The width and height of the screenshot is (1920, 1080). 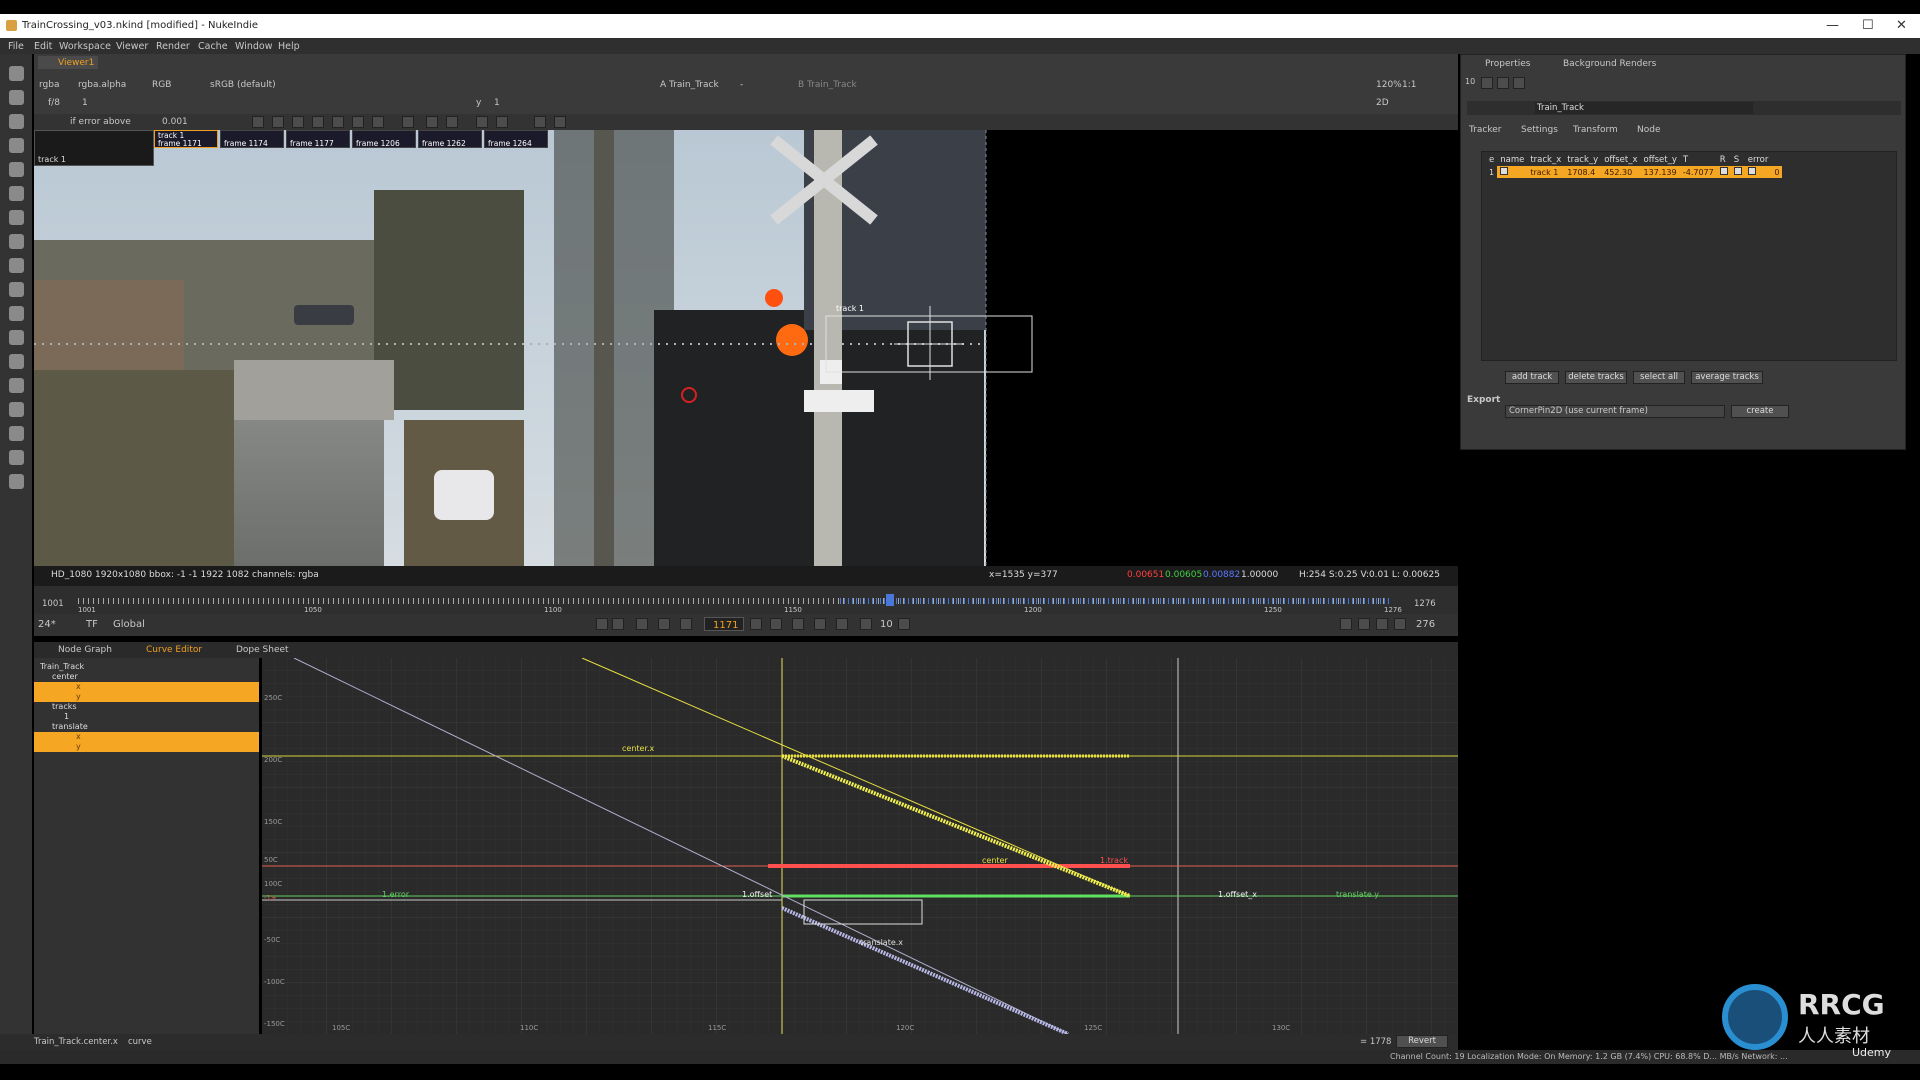 What do you see at coordinates (16, 97) in the screenshot?
I see `draw-tool-icon` at bounding box center [16, 97].